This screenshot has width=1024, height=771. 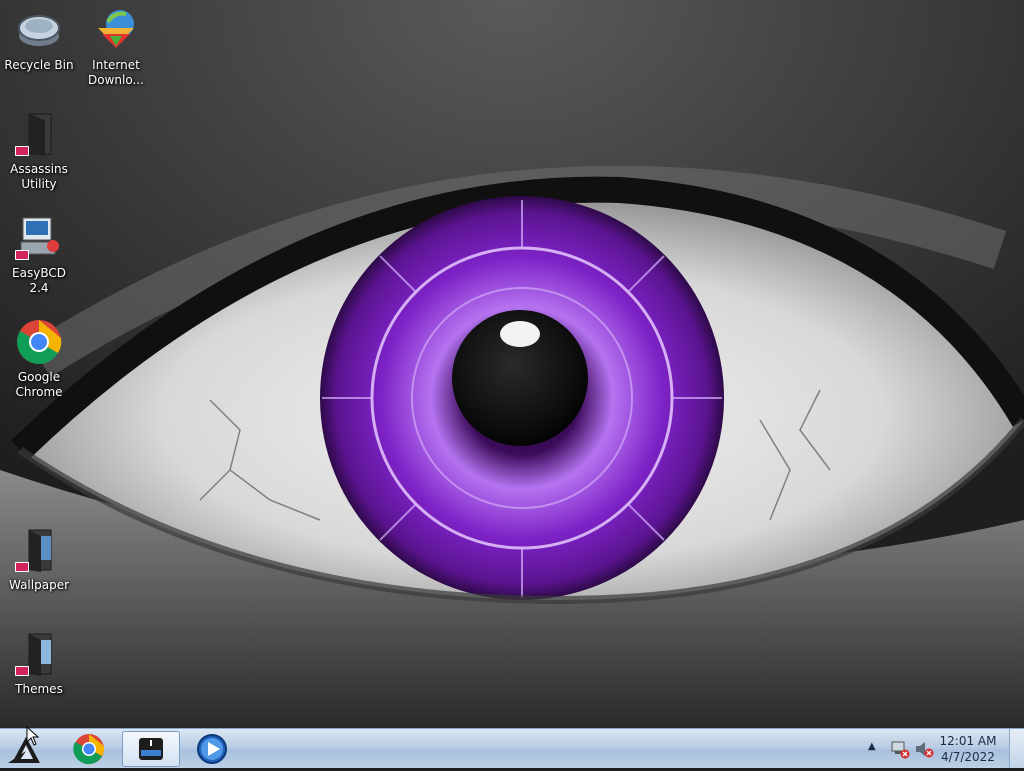 What do you see at coordinates (968, 749) in the screenshot?
I see `system-clock: 12:01 AM 4/7/2022` at bounding box center [968, 749].